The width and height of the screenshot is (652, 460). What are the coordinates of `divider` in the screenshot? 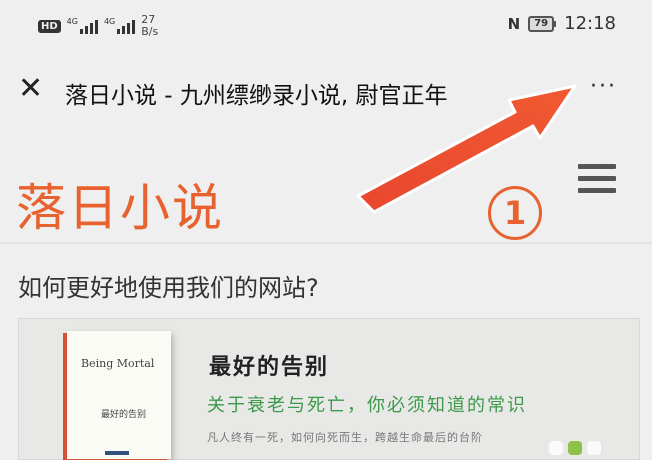 It's located at (326, 243).